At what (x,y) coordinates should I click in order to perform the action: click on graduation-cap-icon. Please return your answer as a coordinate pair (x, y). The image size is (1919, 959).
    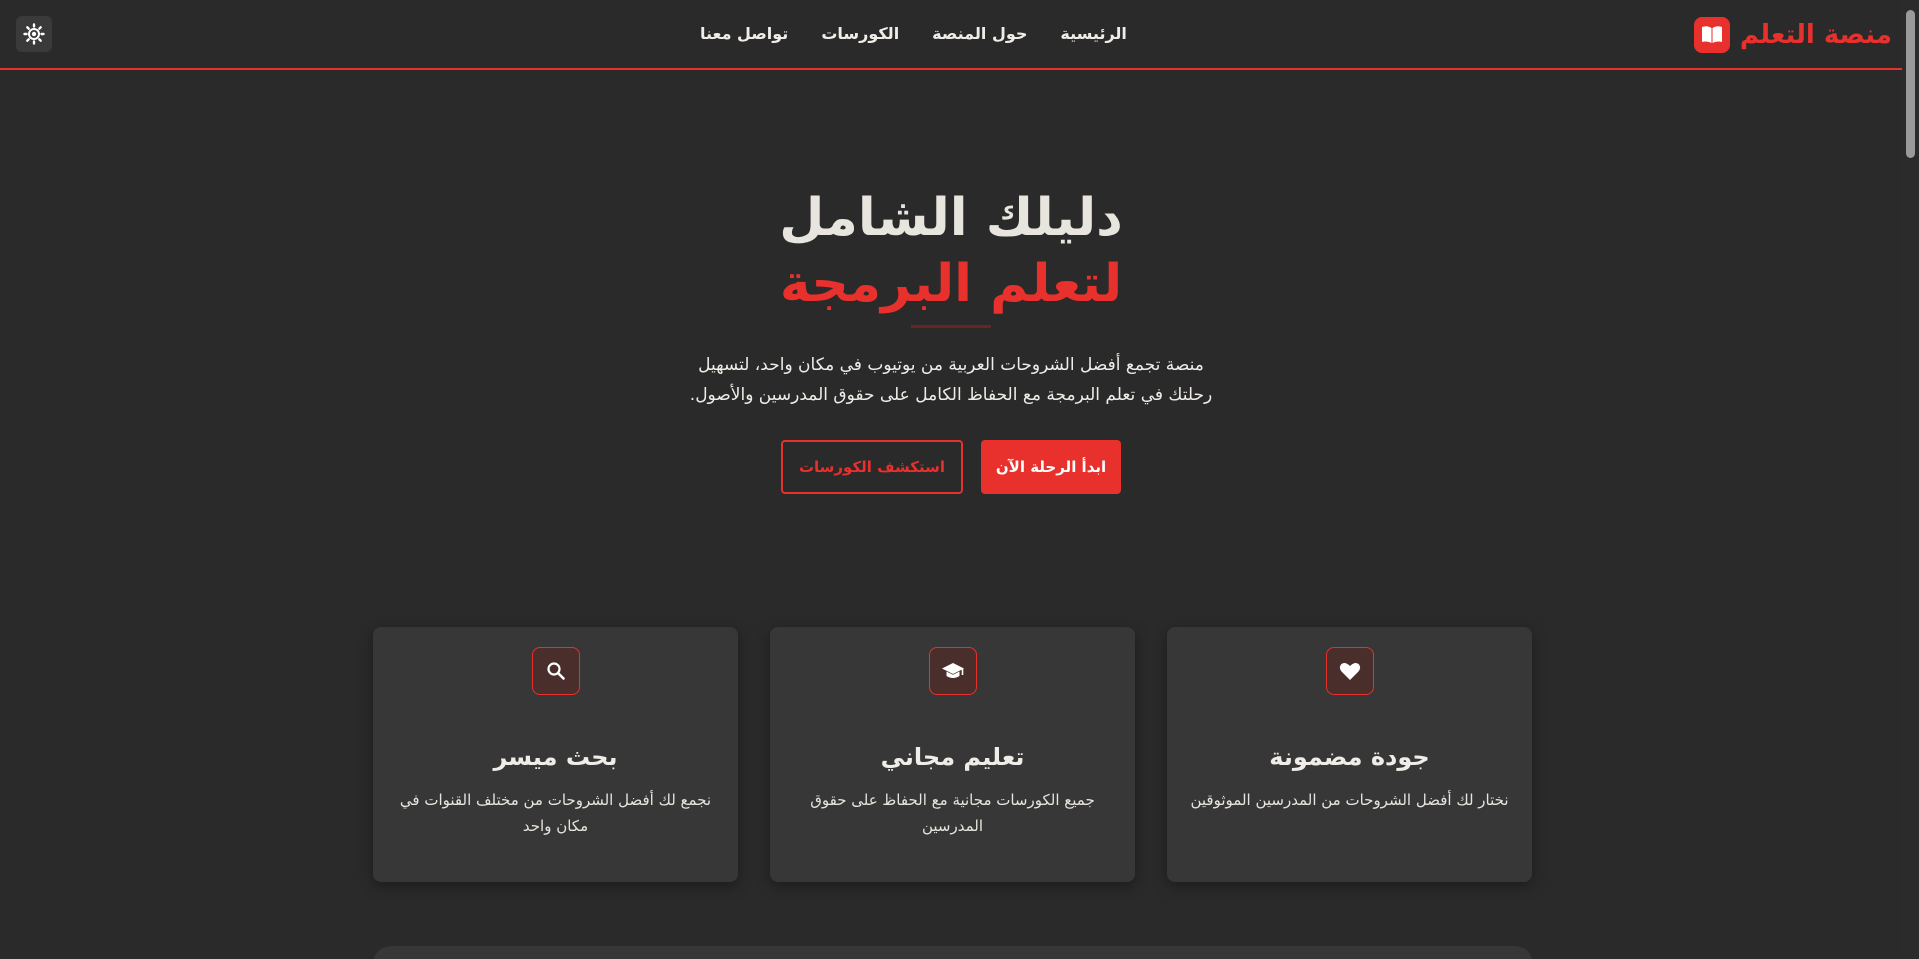
    Looking at the image, I should click on (952, 671).